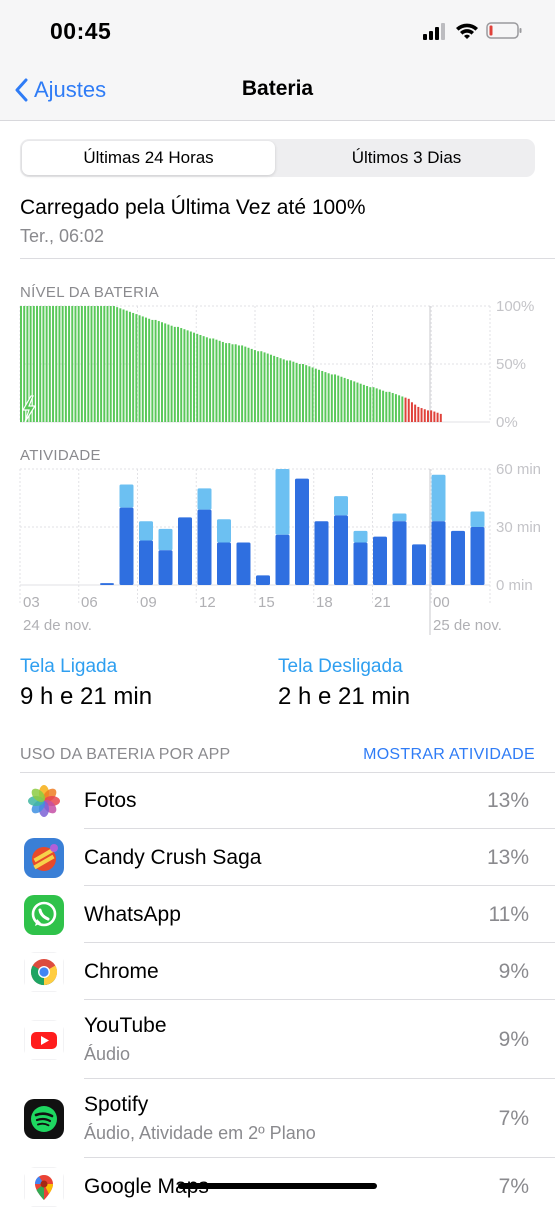 This screenshot has width=555, height=1215. What do you see at coordinates (277, 857) in the screenshot?
I see `list-item: Candy Crush Saga 13%` at bounding box center [277, 857].